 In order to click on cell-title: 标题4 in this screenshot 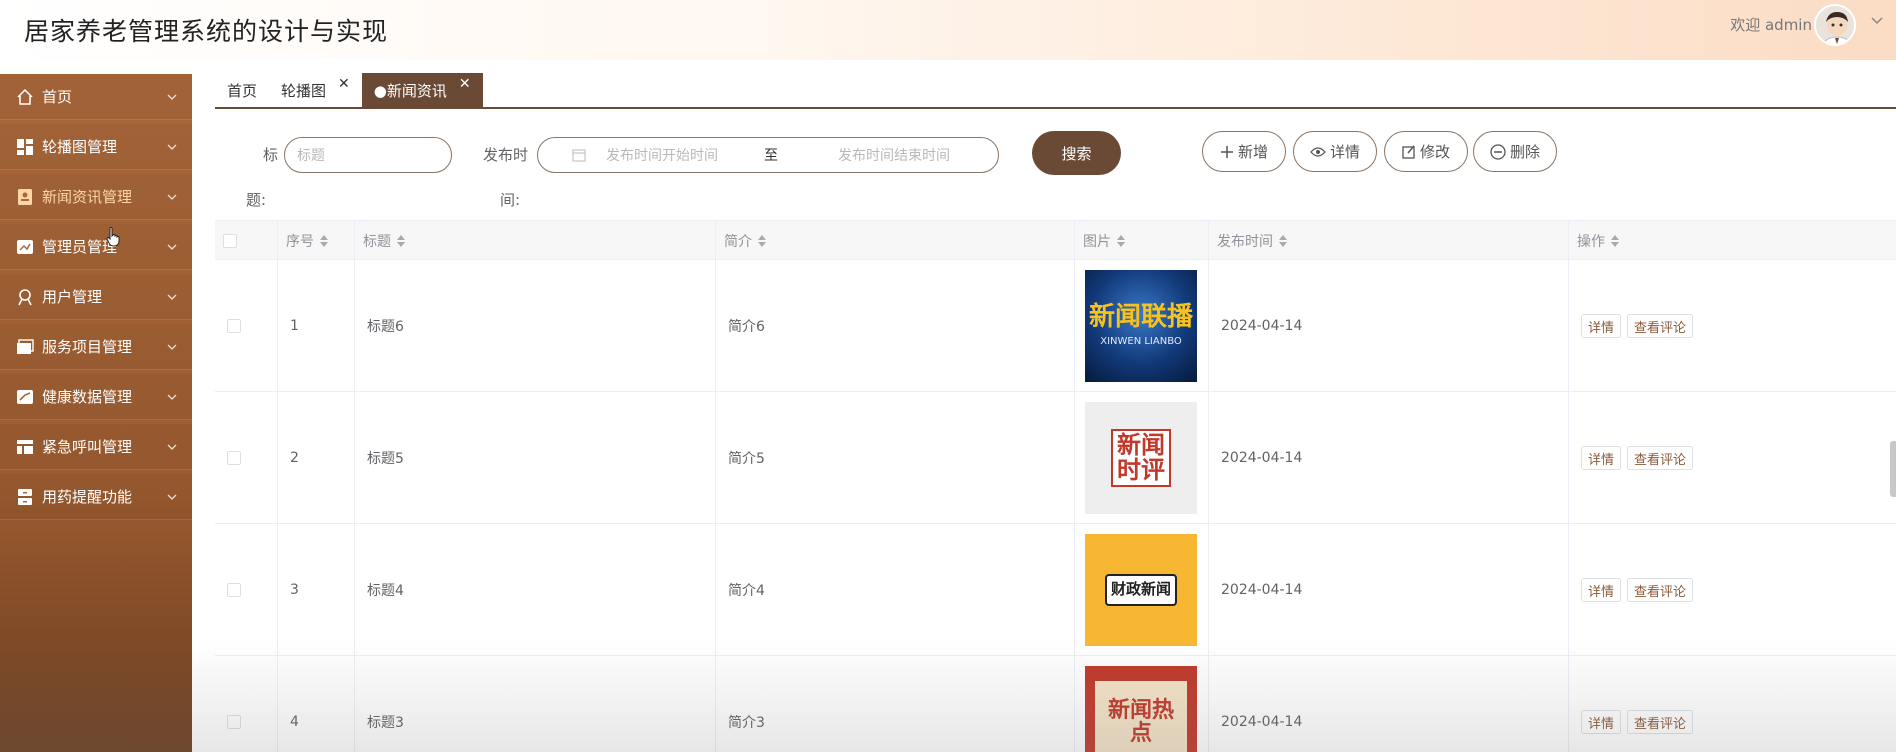, I will do `click(534, 590)`.